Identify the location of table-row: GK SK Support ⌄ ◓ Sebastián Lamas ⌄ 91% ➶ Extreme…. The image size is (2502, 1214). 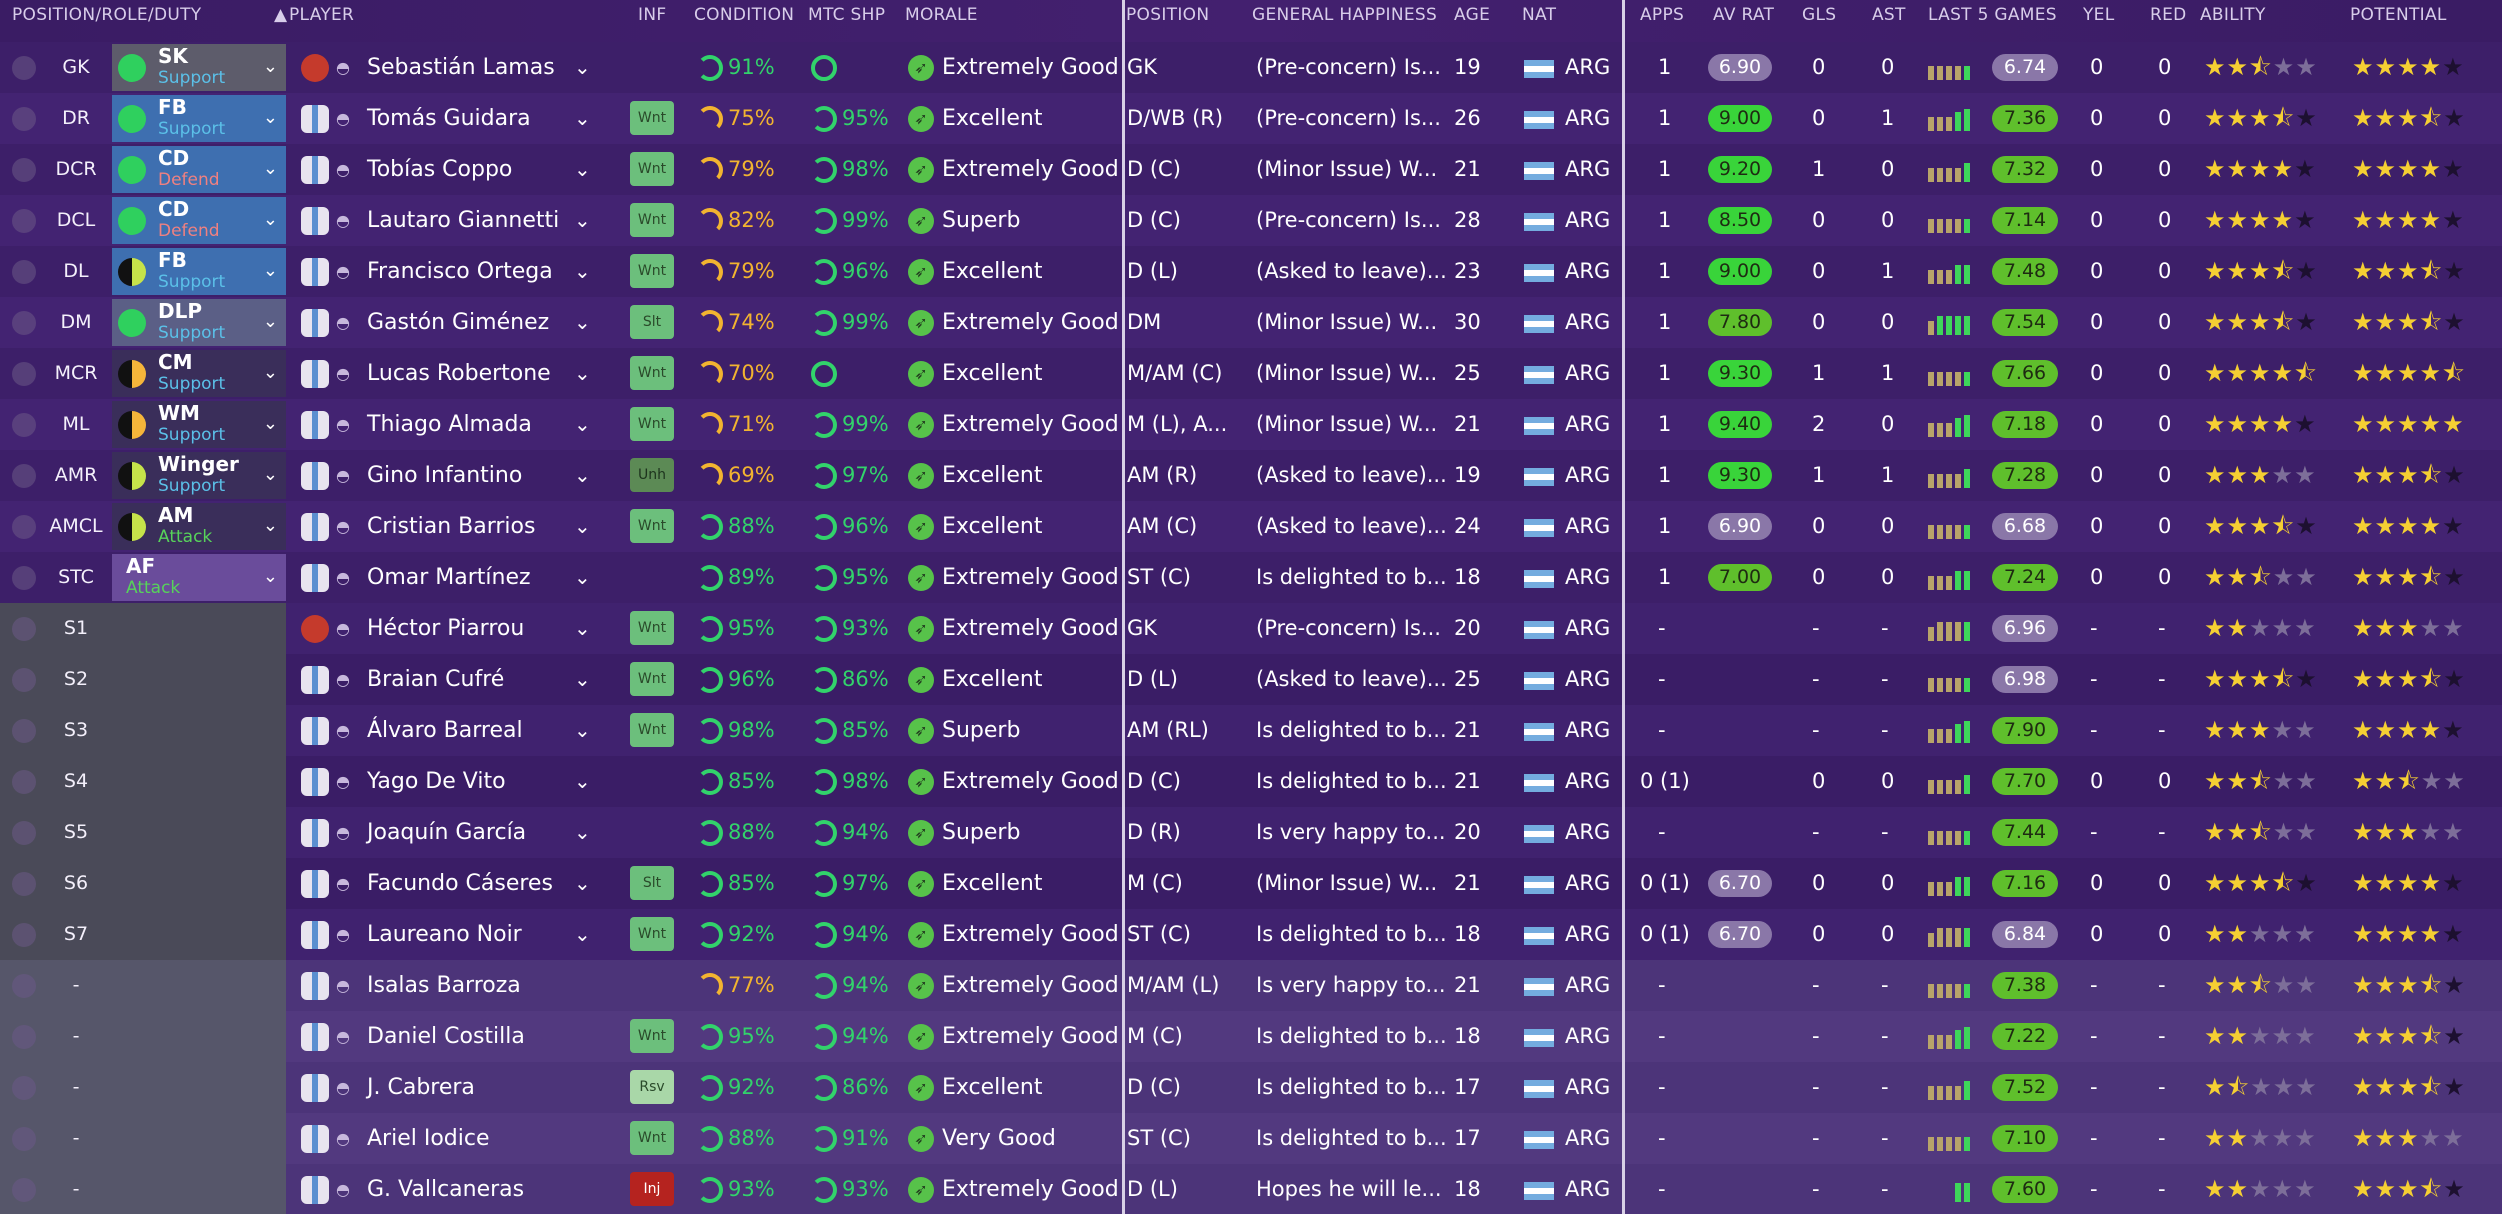
(1251, 67).